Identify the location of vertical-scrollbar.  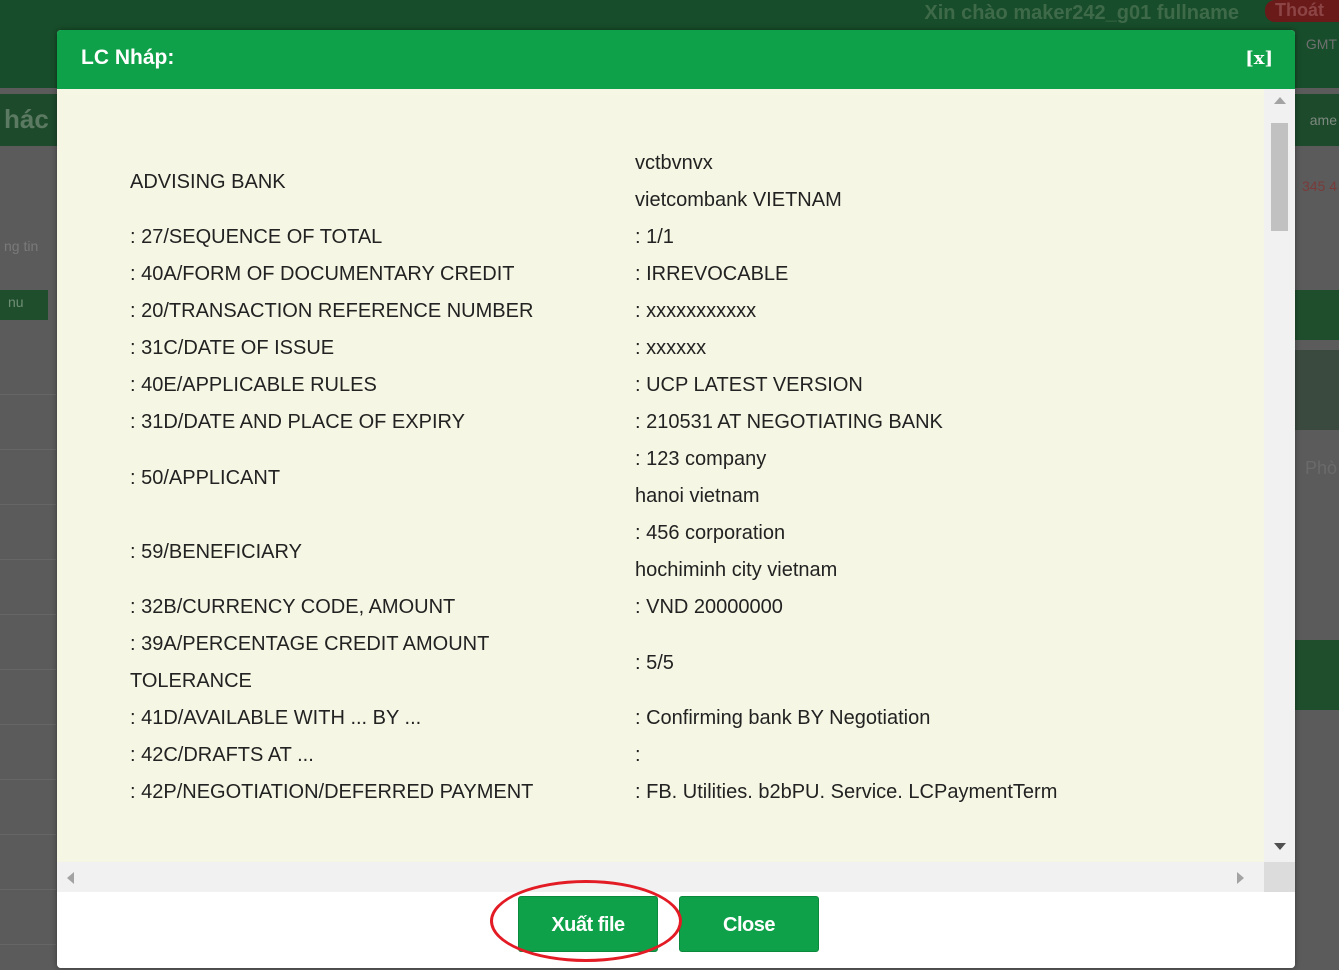
(1279, 475).